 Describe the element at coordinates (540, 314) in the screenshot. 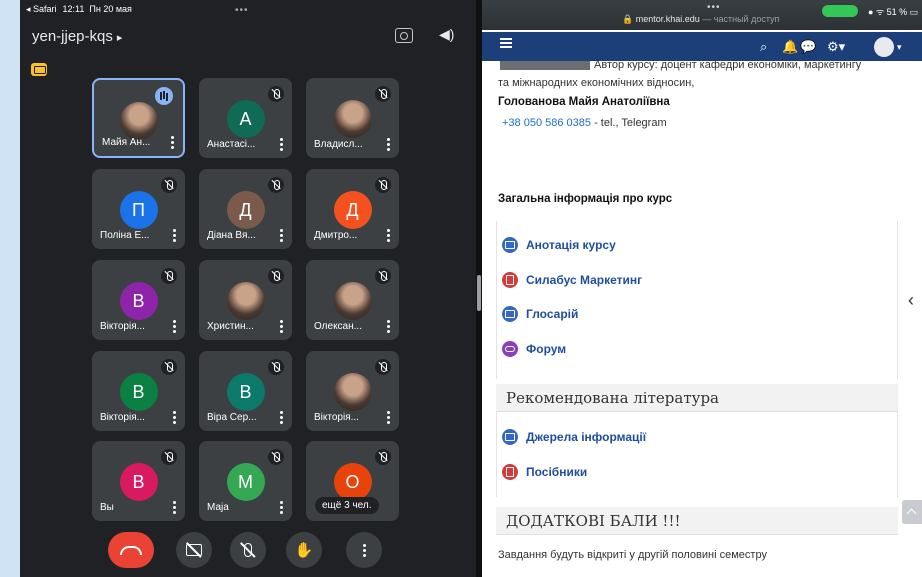

I see `activity-glossary: Глосарій` at that location.